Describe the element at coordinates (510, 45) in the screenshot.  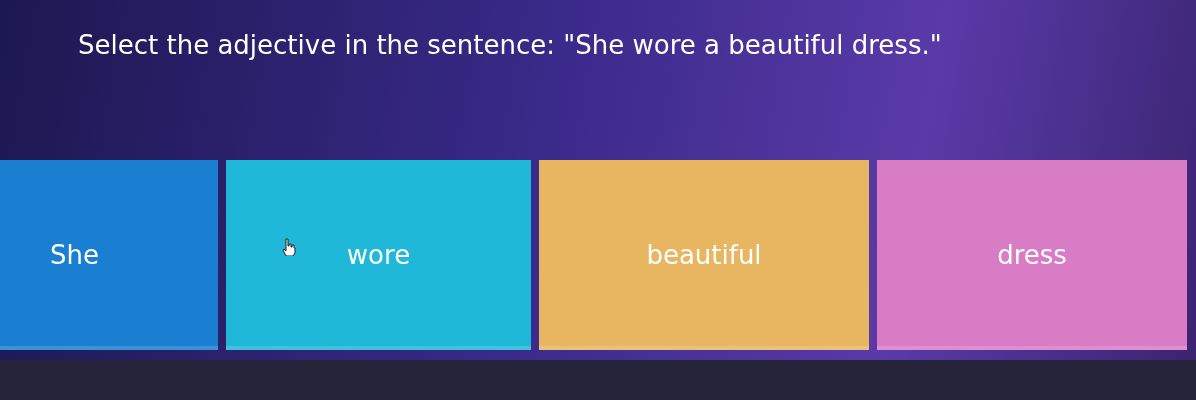
I see `question-text: Select the adjective in the sentence: "She wore a beautiful dress."` at that location.